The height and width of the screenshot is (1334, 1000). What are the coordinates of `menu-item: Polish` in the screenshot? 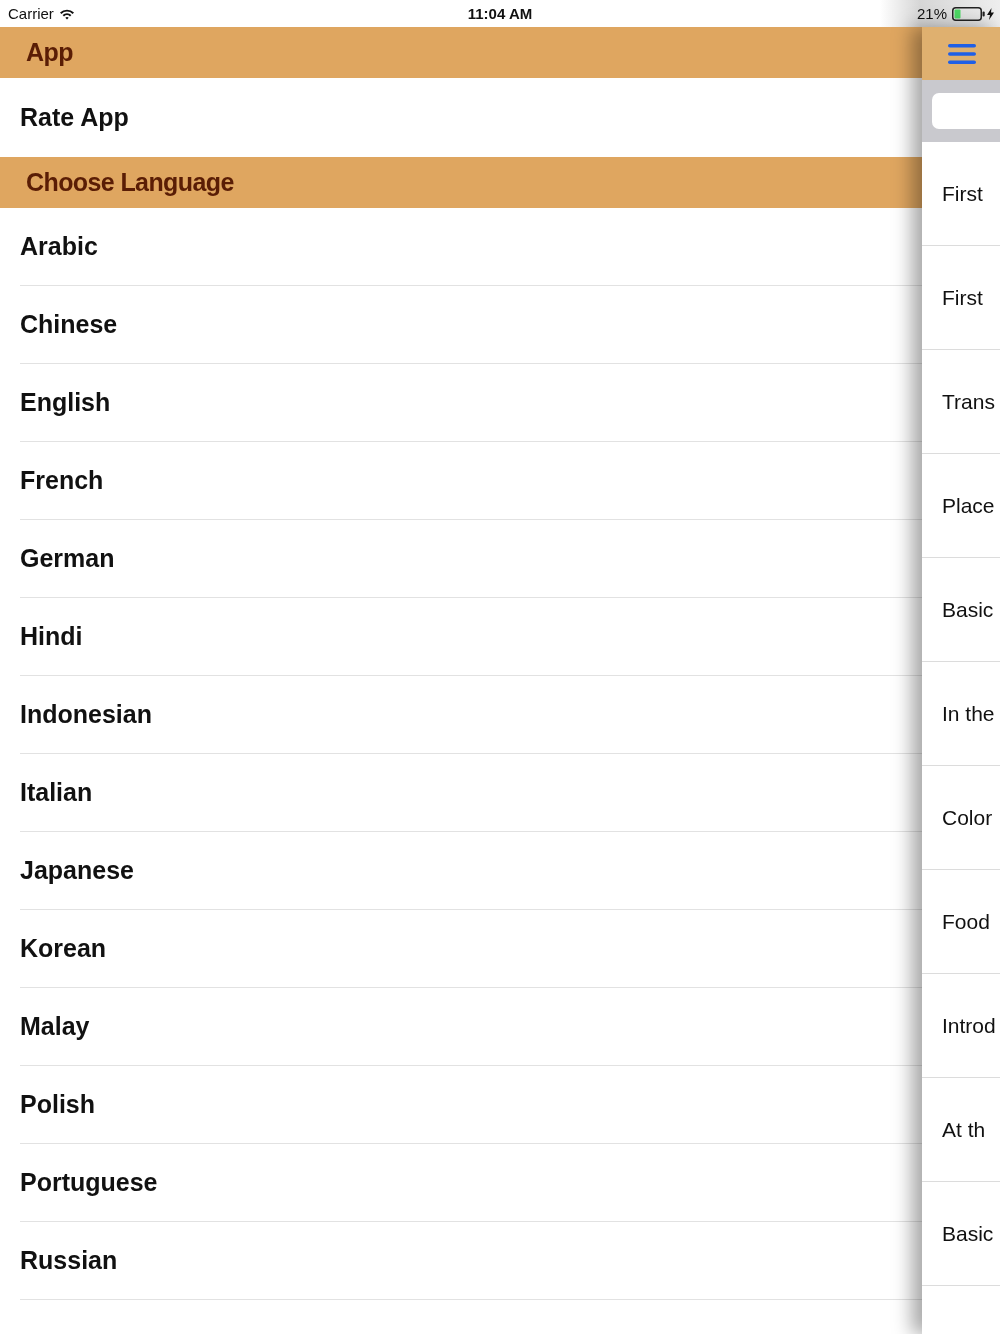 It's located at (471, 1105).